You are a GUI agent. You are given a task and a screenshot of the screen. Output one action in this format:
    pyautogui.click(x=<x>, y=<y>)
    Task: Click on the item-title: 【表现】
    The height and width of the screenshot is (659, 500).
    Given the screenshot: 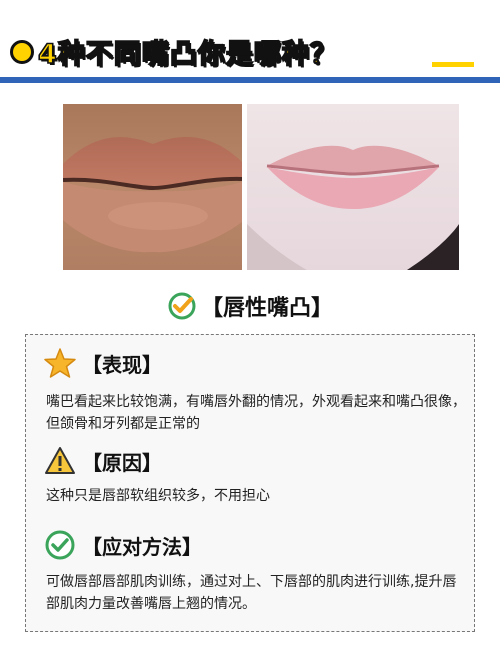 What is the action you would take?
    pyautogui.click(x=122, y=364)
    